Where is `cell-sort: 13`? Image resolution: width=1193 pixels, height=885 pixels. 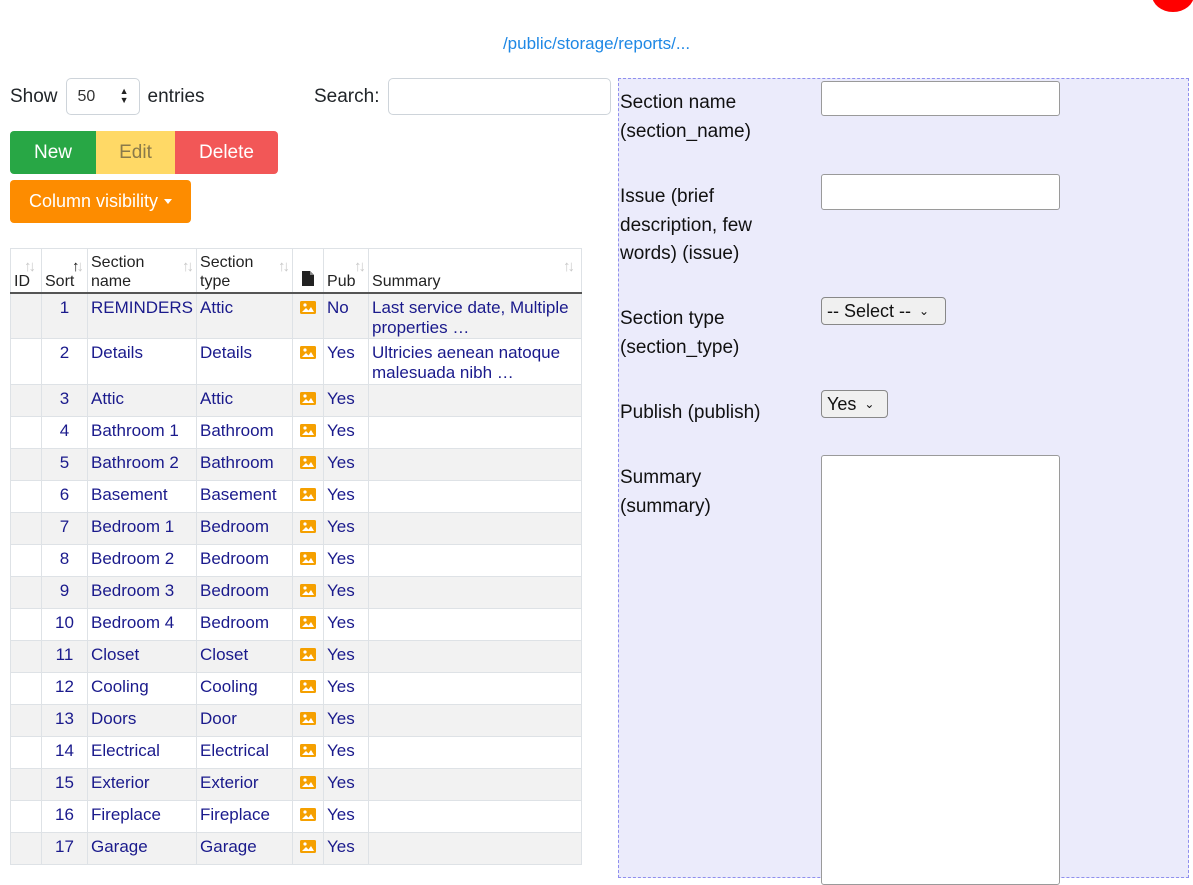
cell-sort: 13 is located at coordinates (64, 720).